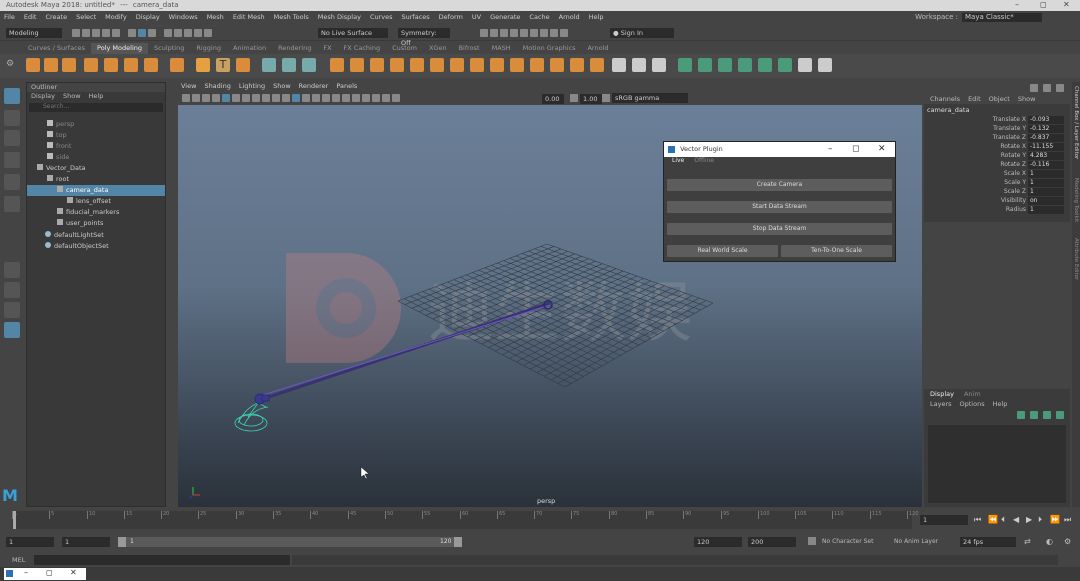 The height and width of the screenshot is (581, 1080). Describe the element at coordinates (705, 65) in the screenshot. I see `planar-map-icon` at that location.